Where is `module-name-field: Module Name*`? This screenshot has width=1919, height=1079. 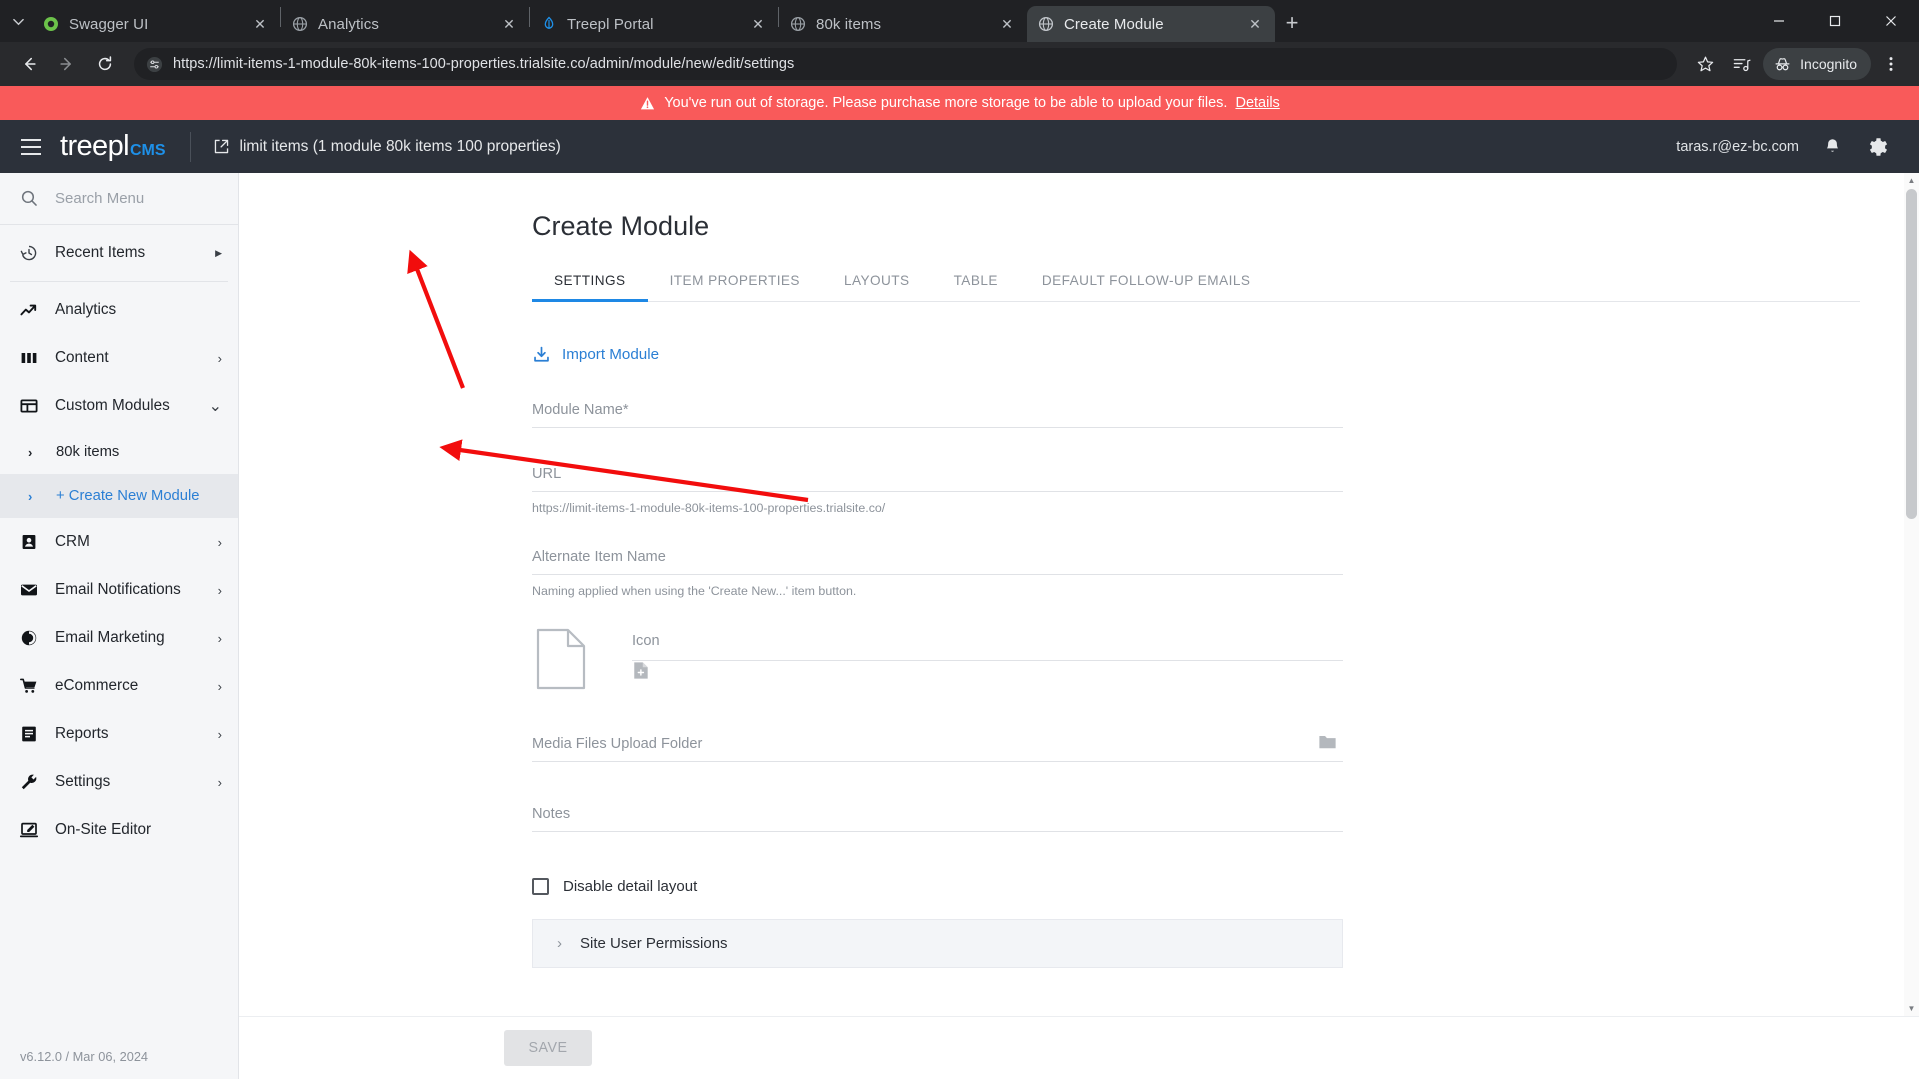
module-name-field: Module Name* is located at coordinates (937, 415).